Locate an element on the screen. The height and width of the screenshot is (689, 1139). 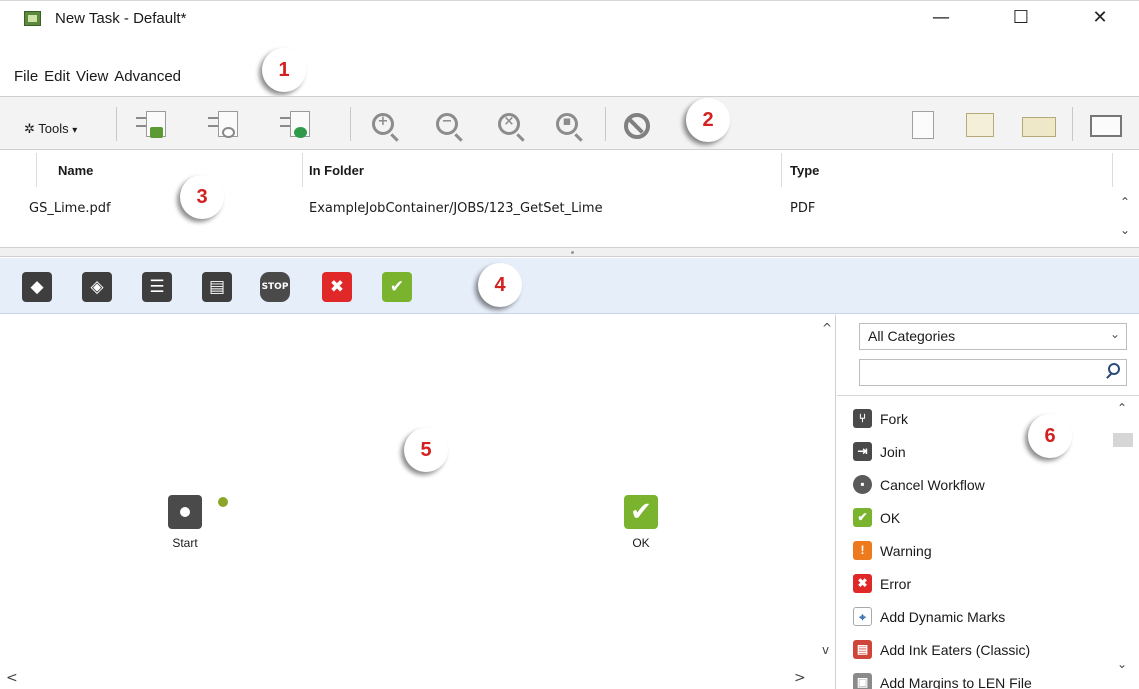
list-item: ▪ Cancel Workflow is located at coordinates (984, 484).